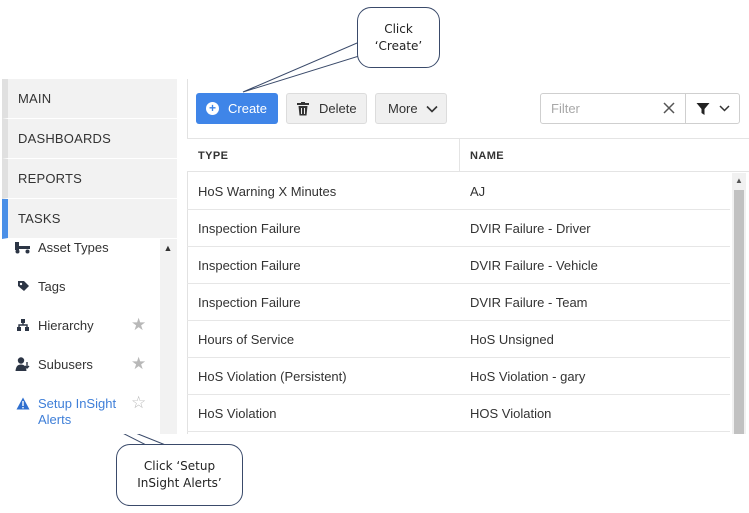 The width and height of the screenshot is (749, 513). Describe the element at coordinates (487, 155) in the screenshot. I see `column-header-name: NAME` at that location.